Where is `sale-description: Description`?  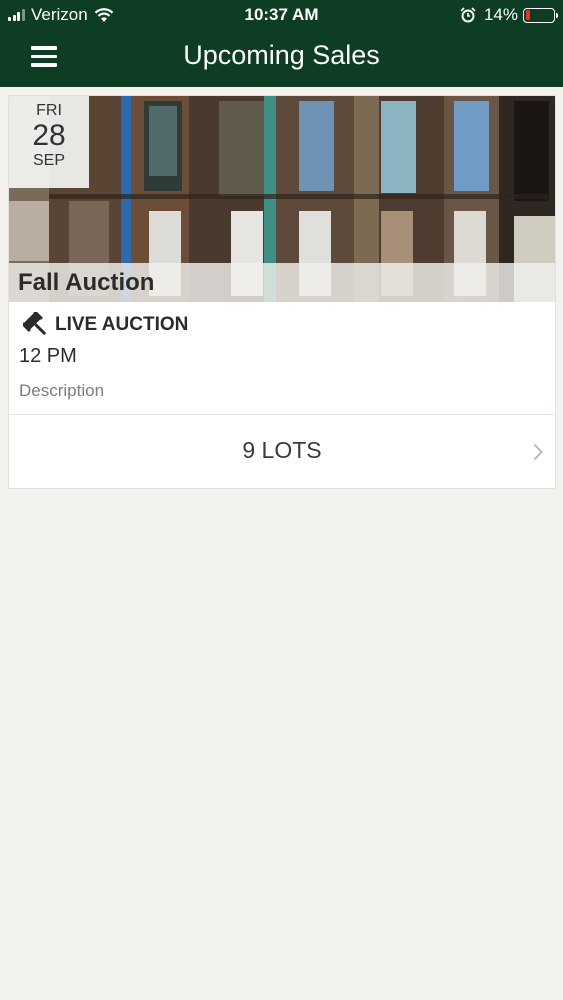
sale-description: Description is located at coordinates (62, 390).